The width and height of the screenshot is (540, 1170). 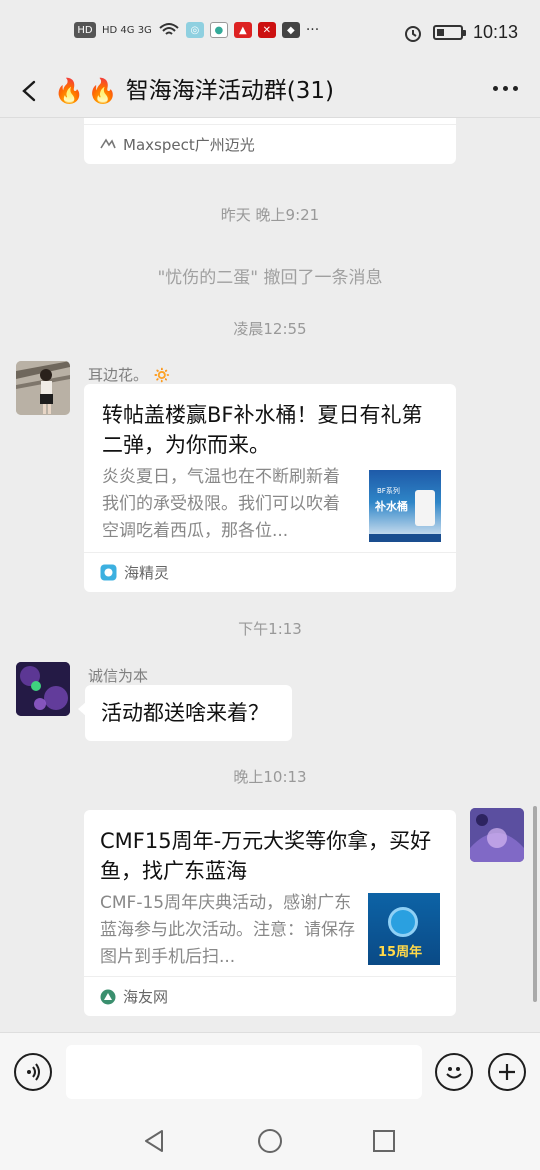 I want to click on message-text: 活动都送啥来着？, so click(x=185, y=713).